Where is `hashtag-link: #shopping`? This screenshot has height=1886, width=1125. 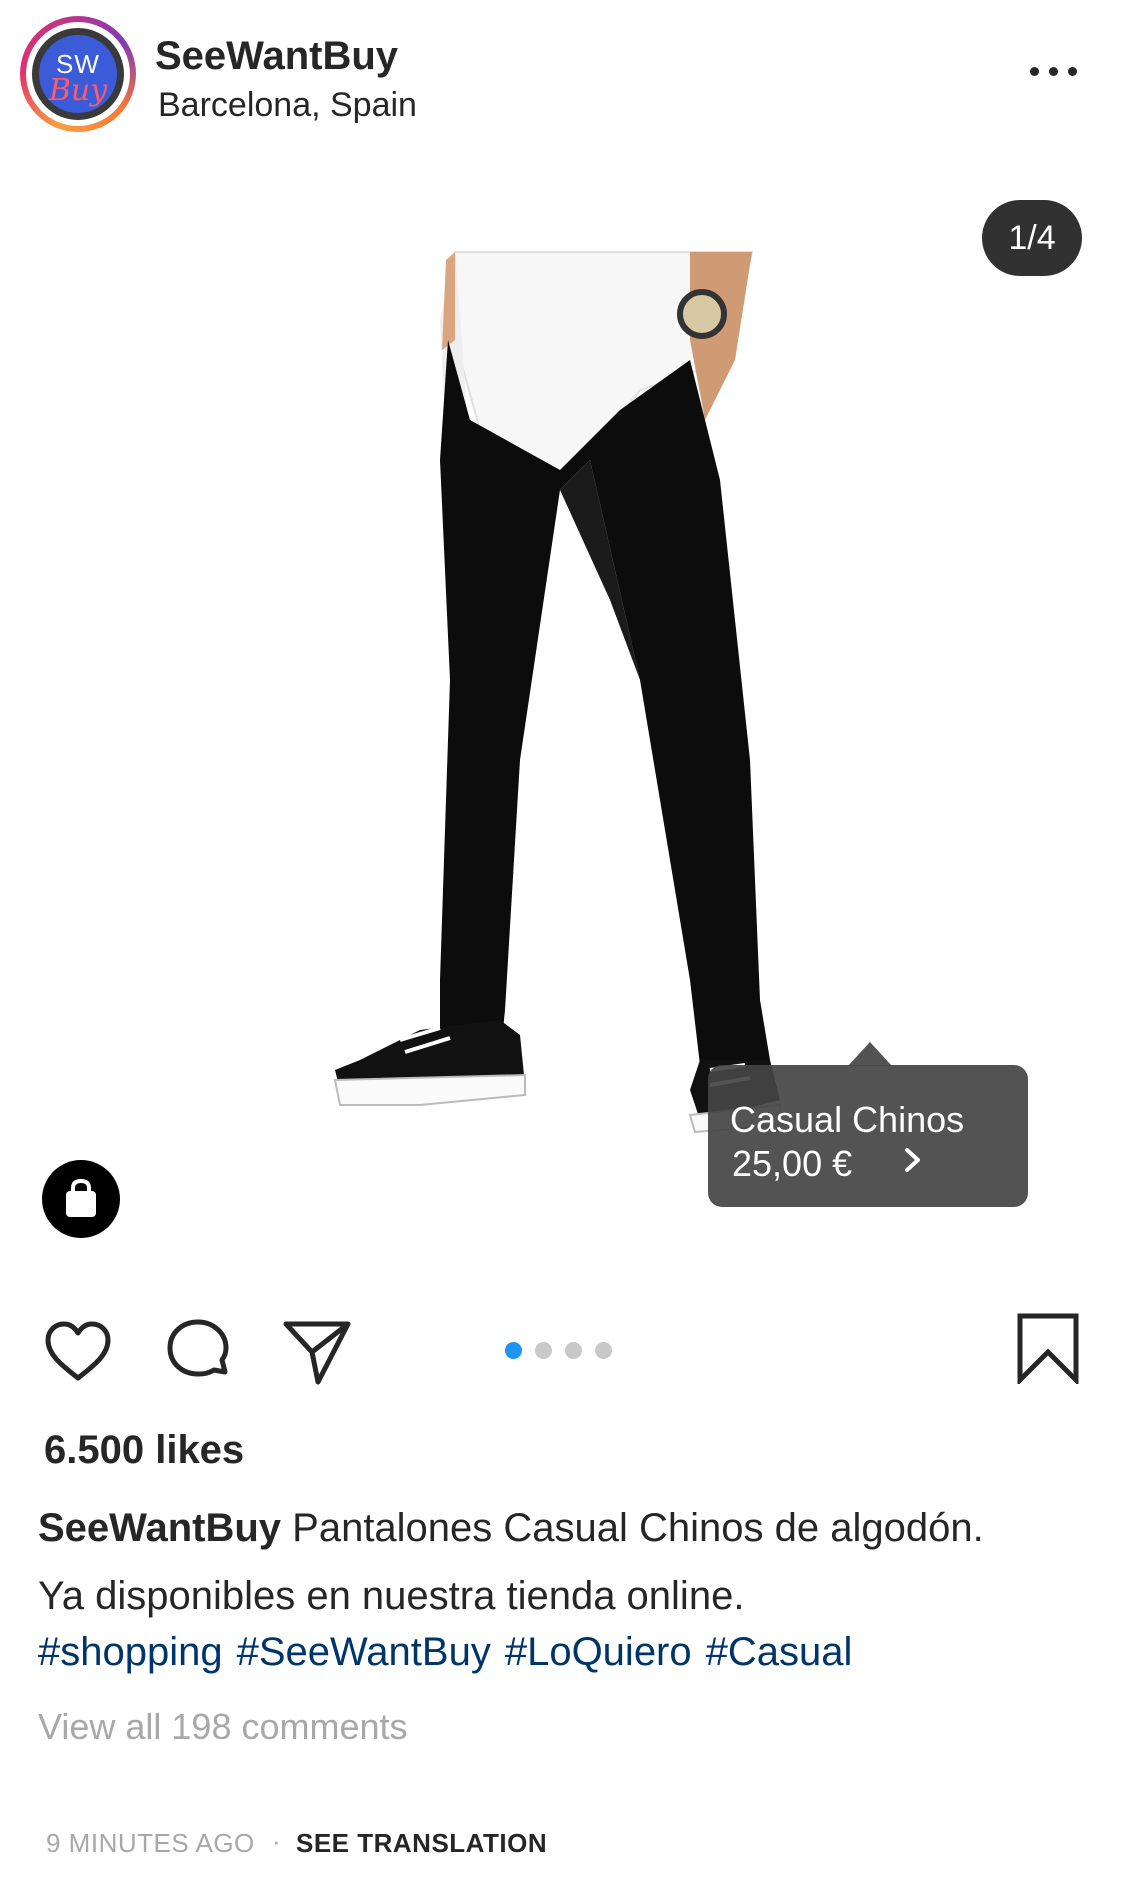
hashtag-link: #shopping is located at coordinates (130, 1652).